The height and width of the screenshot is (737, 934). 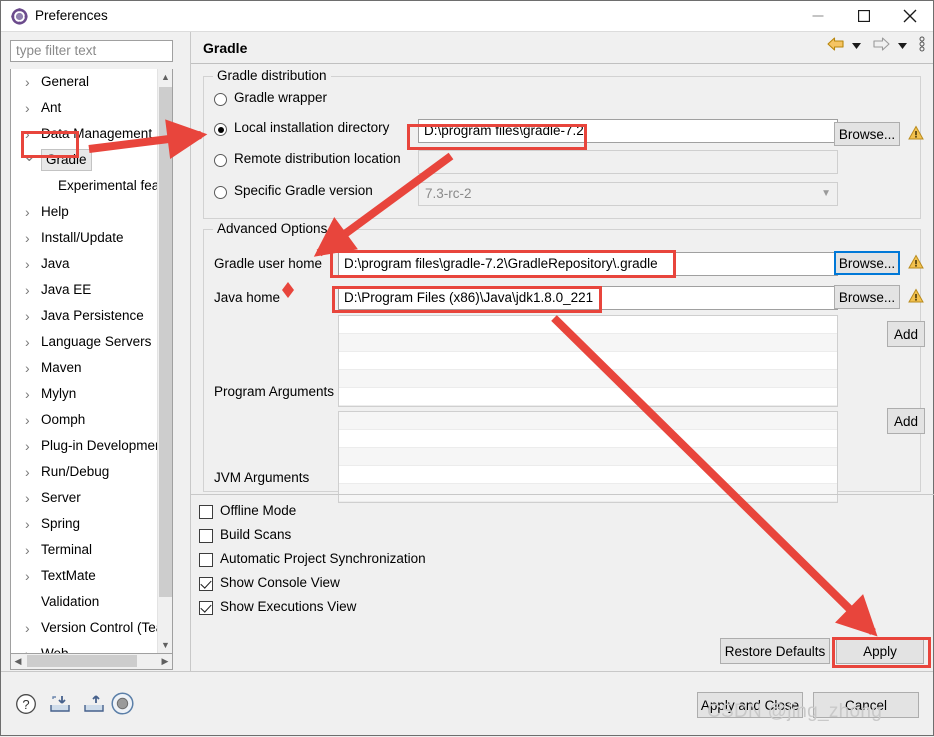 What do you see at coordinates (775, 651) in the screenshot?
I see `restore-defaults-button: Restore Defaults` at bounding box center [775, 651].